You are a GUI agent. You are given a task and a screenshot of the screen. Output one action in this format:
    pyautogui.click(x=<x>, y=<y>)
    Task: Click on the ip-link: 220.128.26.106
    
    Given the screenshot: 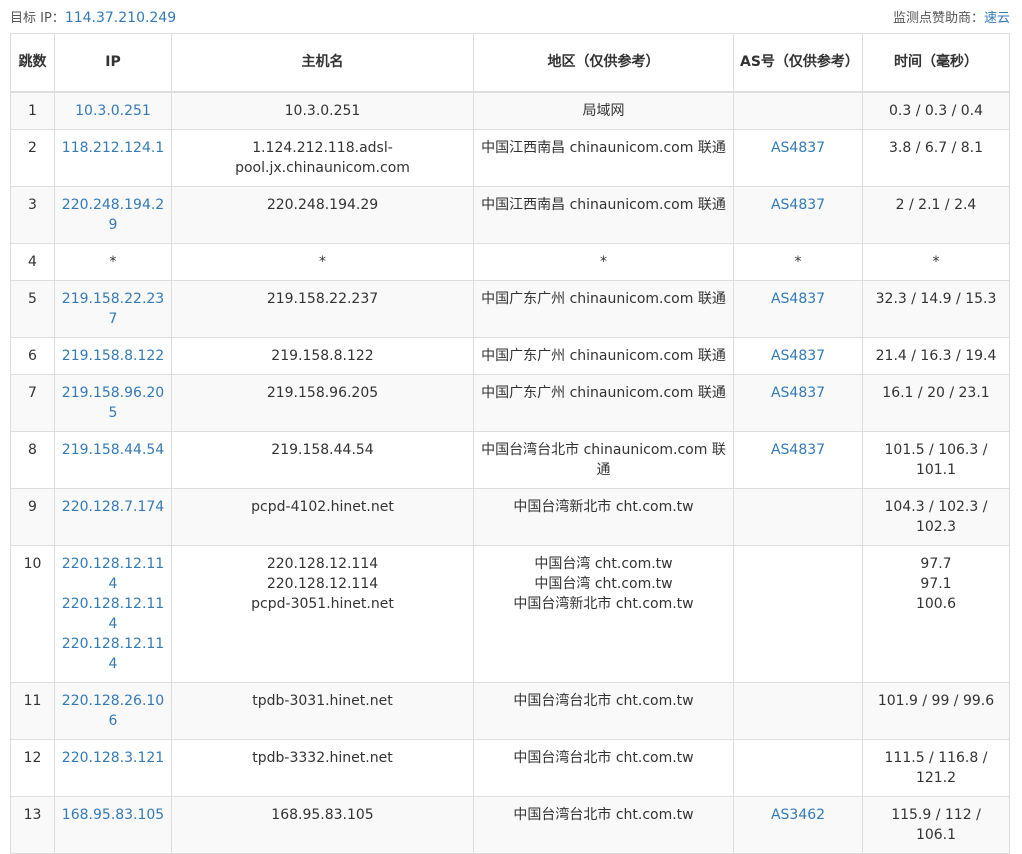 What is the action you would take?
    pyautogui.click(x=113, y=711)
    